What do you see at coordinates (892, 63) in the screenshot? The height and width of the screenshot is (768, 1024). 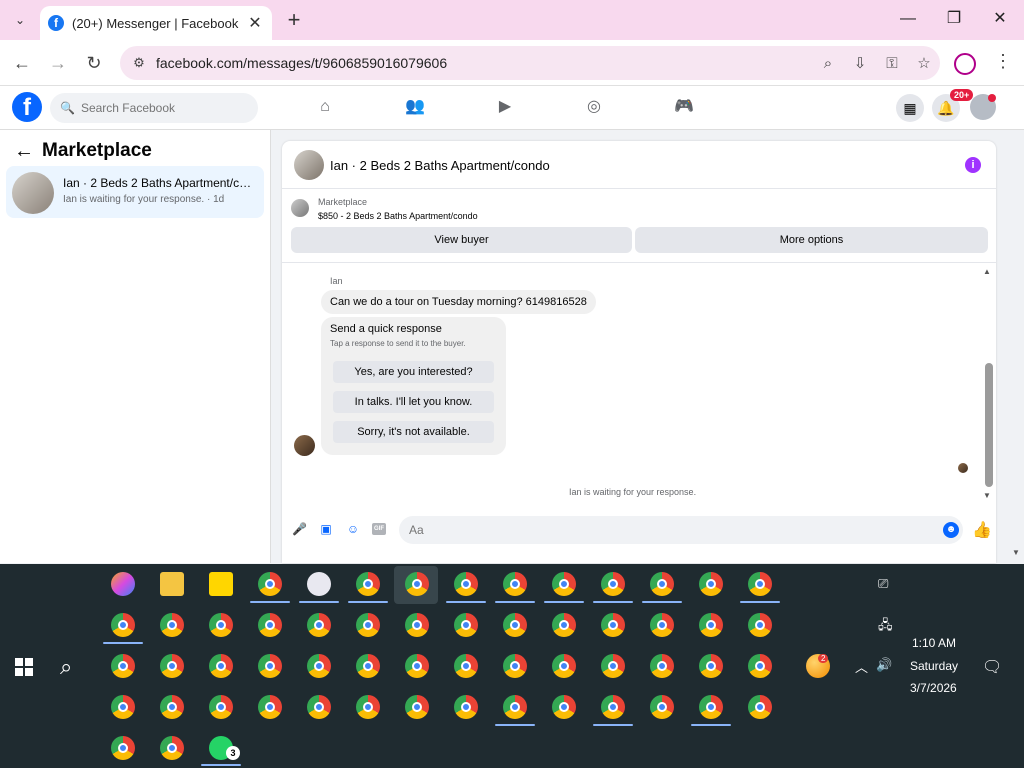 I see `password-key-icon: ⚿` at bounding box center [892, 63].